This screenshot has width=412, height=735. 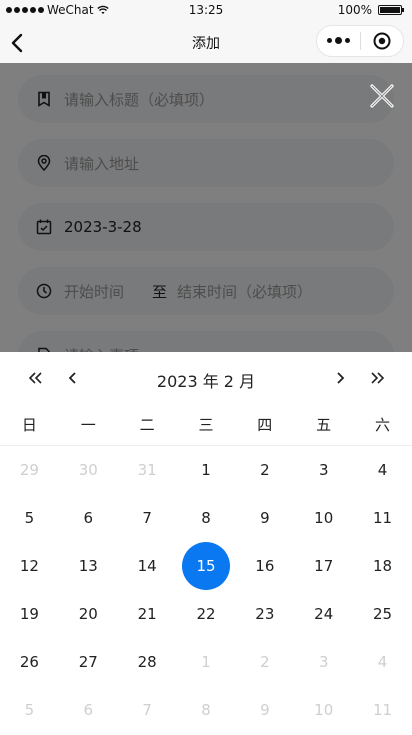 I want to click on calendar-day: 30, so click(x=88, y=470).